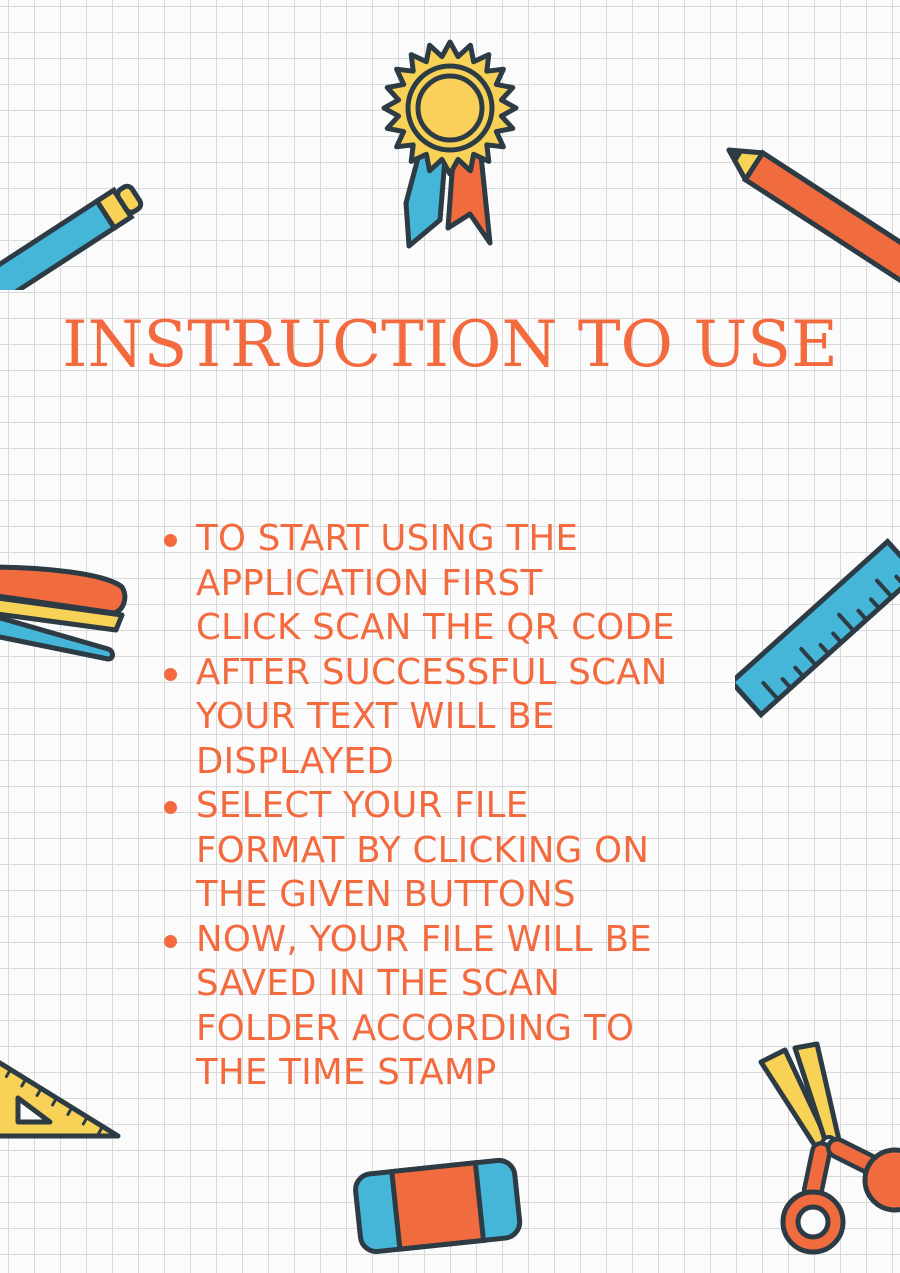 The height and width of the screenshot is (1273, 900). What do you see at coordinates (438, 1206) in the screenshot?
I see `eraser-icon` at bounding box center [438, 1206].